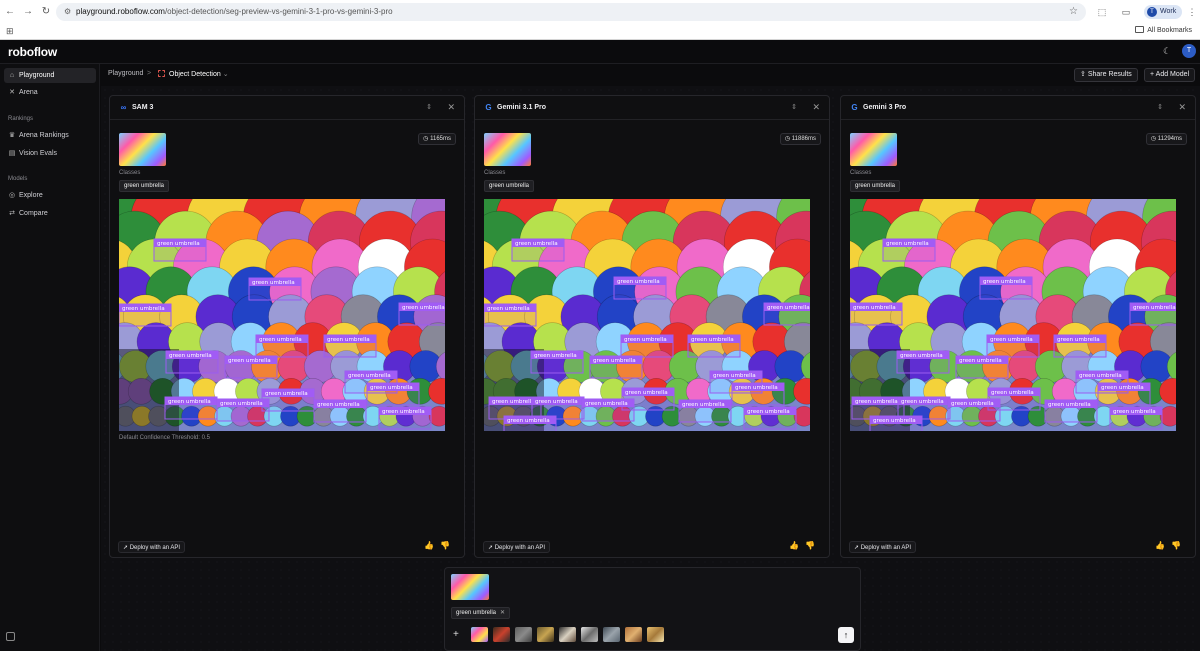  What do you see at coordinates (193, 74) in the screenshot?
I see `task-selector: Object Detection ⌄` at bounding box center [193, 74].